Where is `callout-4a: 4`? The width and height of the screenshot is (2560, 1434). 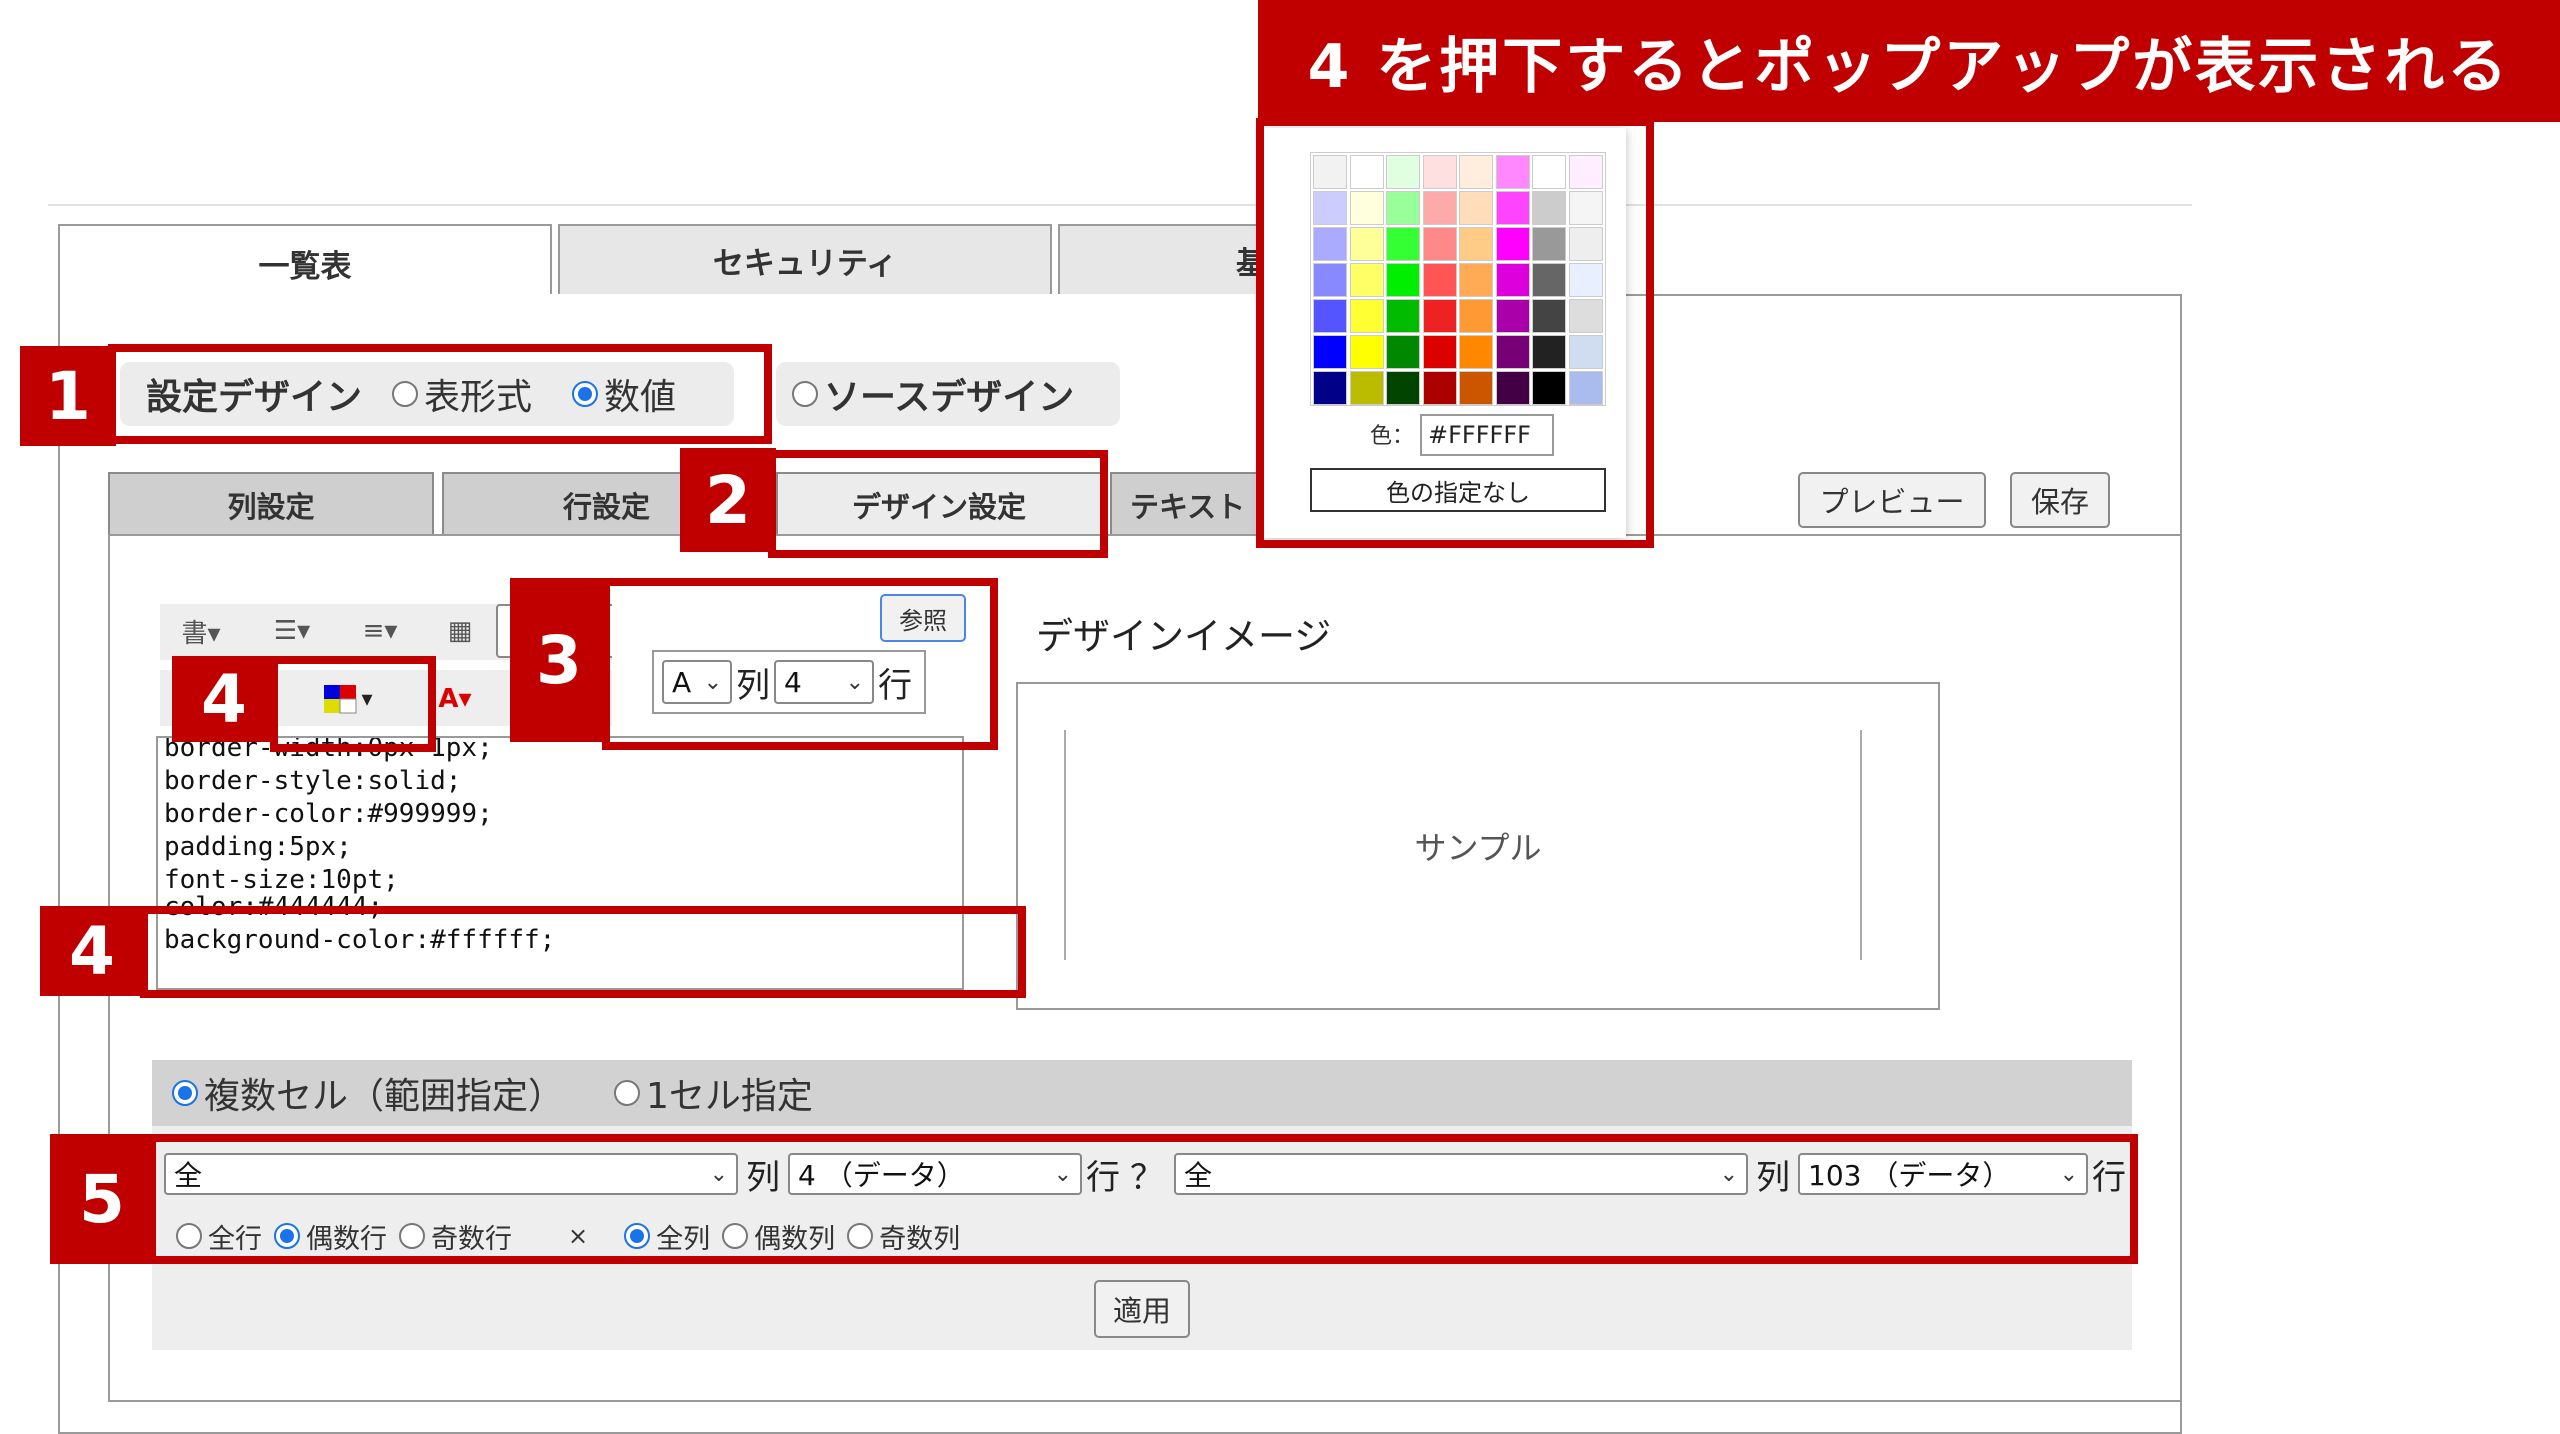 callout-4a: 4 is located at coordinates (224, 699).